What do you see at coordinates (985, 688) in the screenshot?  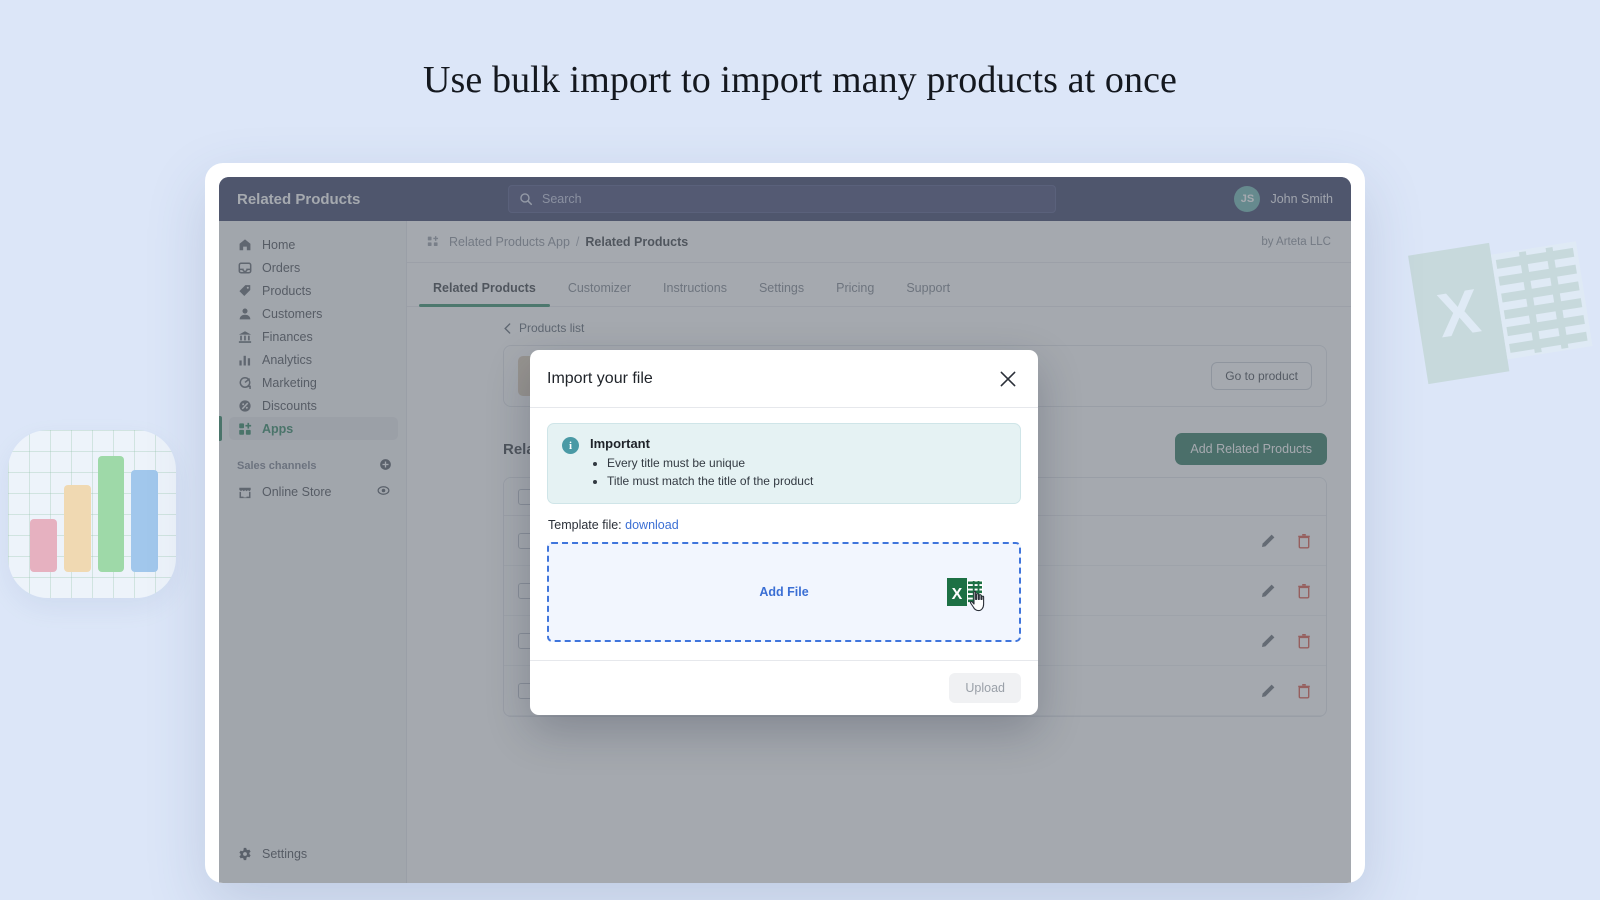 I see `upload-button: Upload` at bounding box center [985, 688].